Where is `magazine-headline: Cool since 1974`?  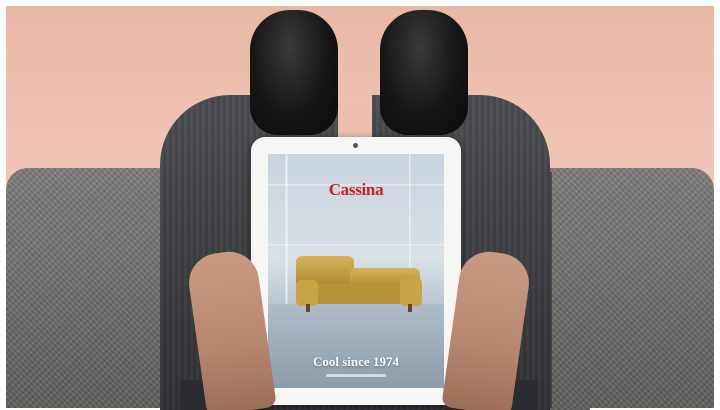 magazine-headline: Cool since 1974 is located at coordinates (356, 361).